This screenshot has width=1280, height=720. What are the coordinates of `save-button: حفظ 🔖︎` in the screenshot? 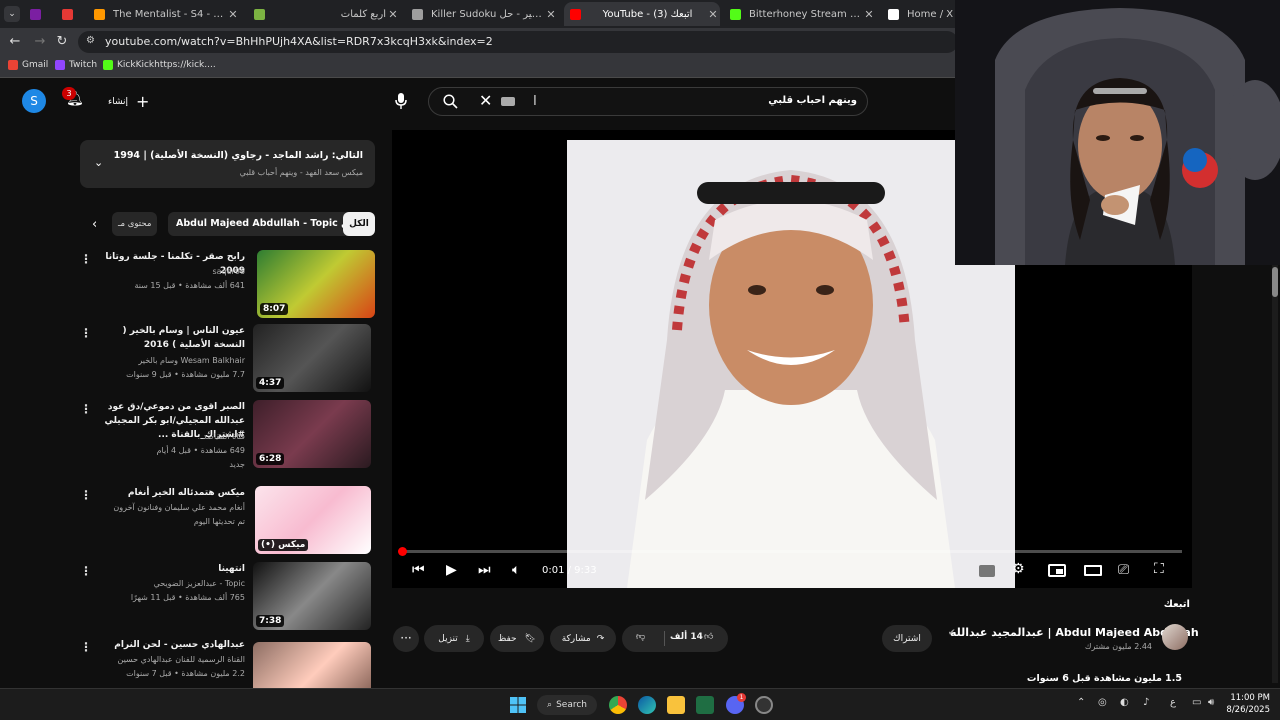 It's located at (517, 638).